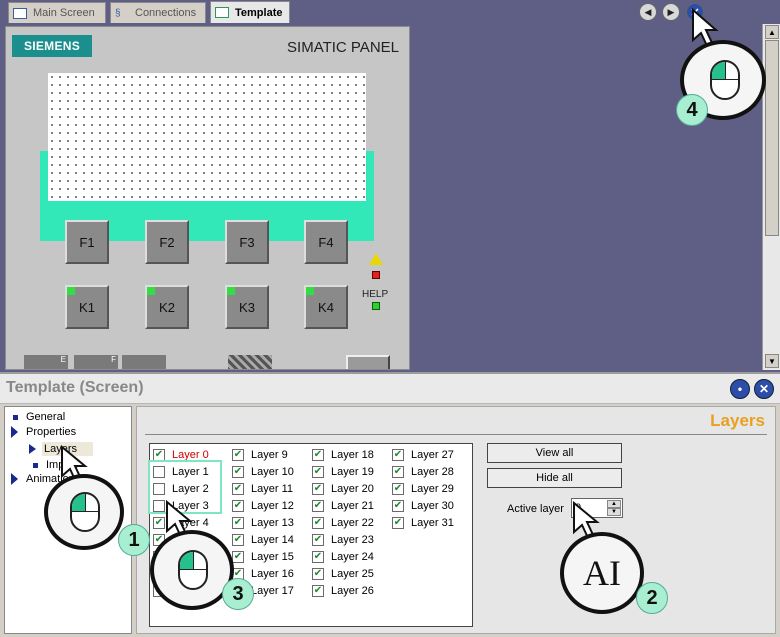  Describe the element at coordinates (238, 594) in the screenshot. I see `step-number: 3` at that location.